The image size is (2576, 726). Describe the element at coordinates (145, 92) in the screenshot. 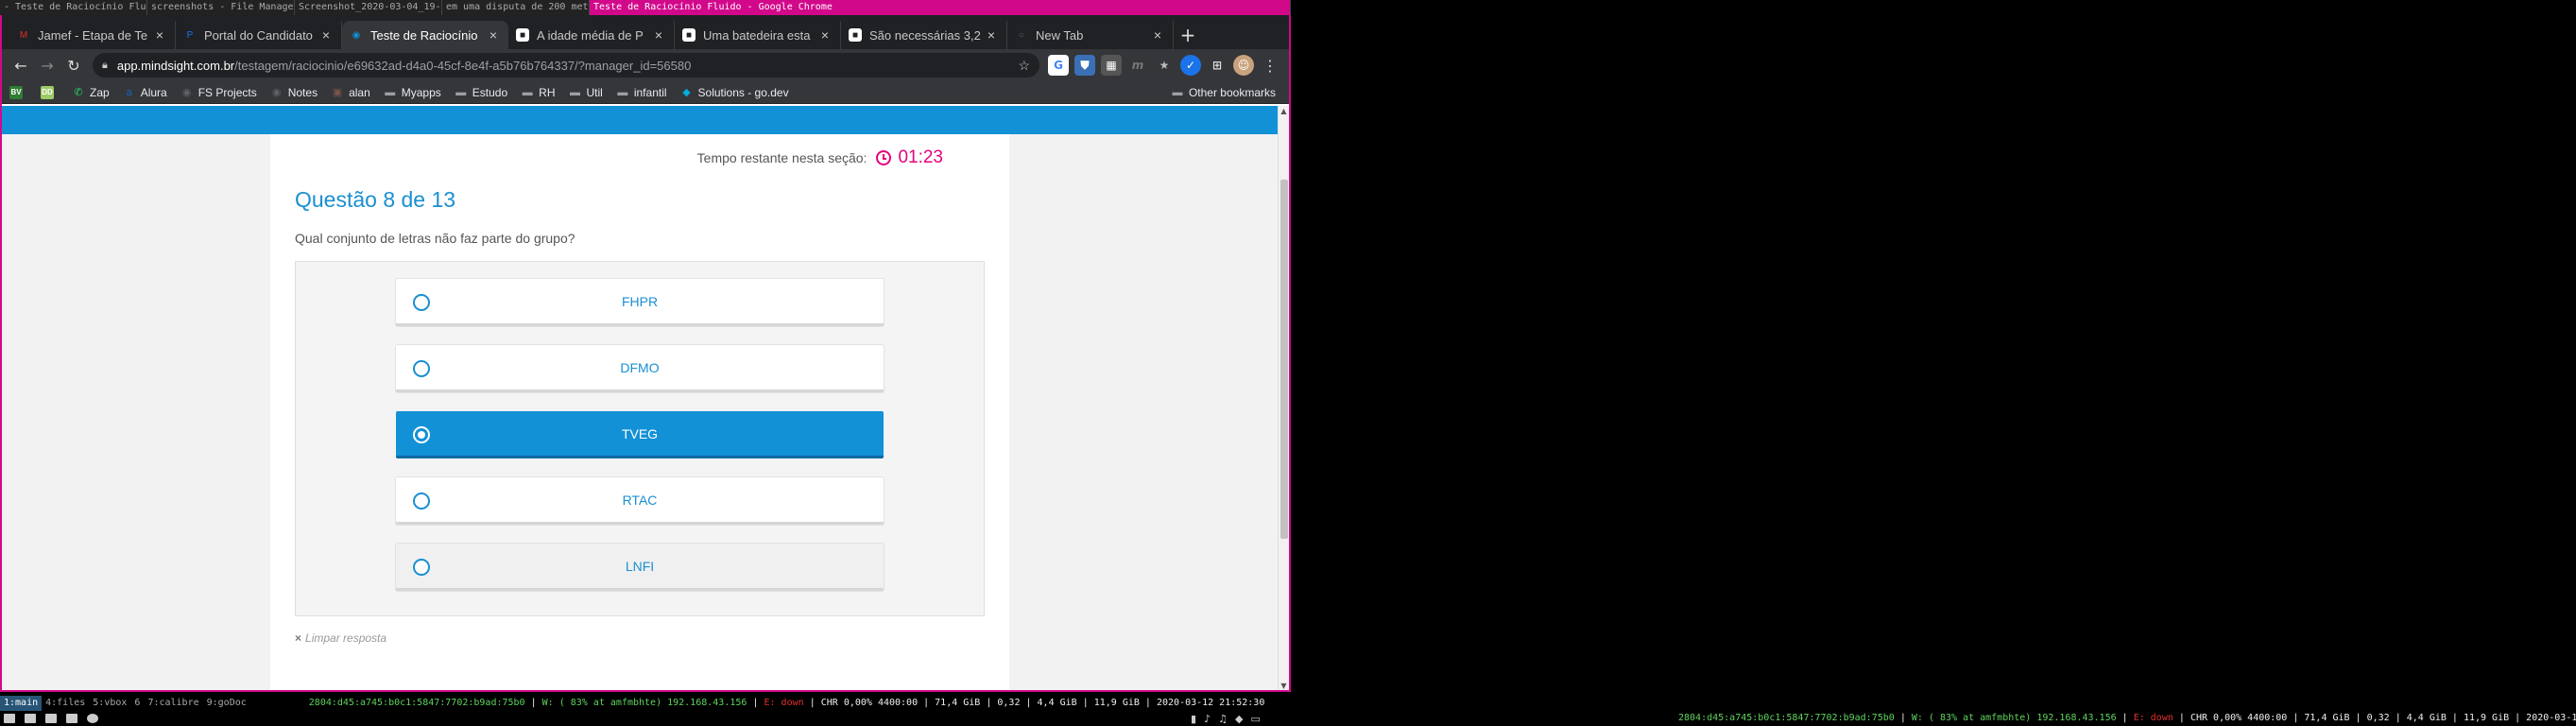

I see `bookmark-item: a Alura` at that location.